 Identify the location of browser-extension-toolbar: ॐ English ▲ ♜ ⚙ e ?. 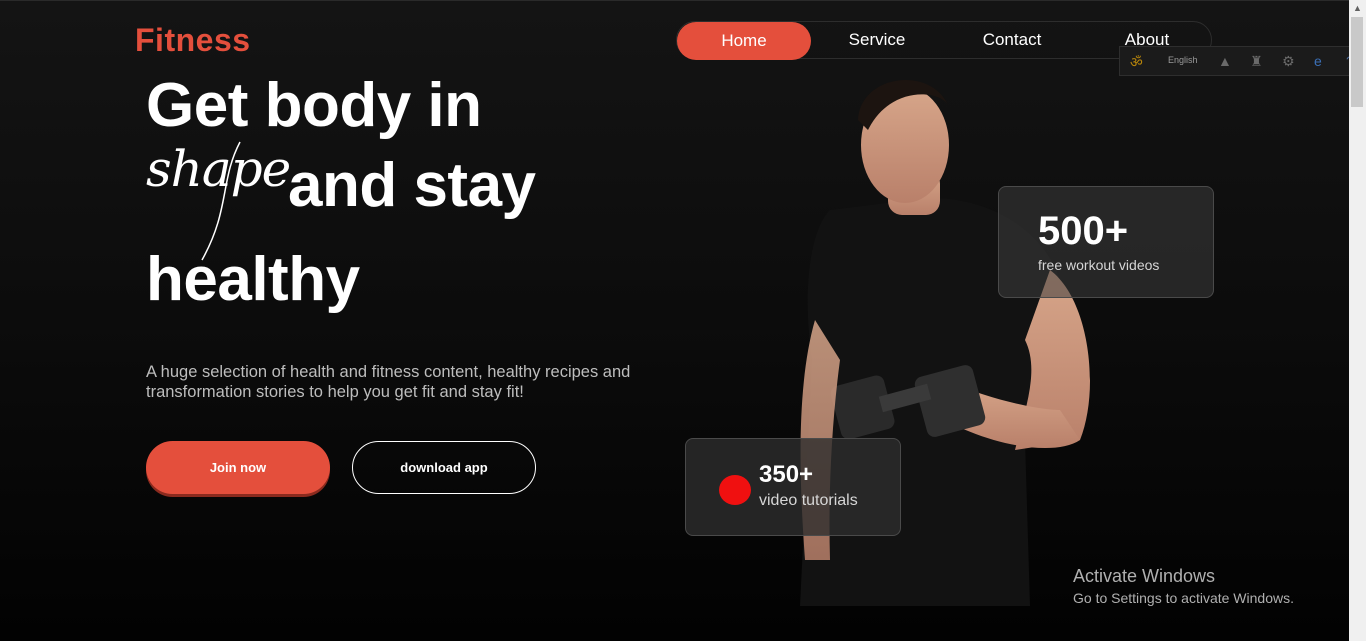
(1242, 61).